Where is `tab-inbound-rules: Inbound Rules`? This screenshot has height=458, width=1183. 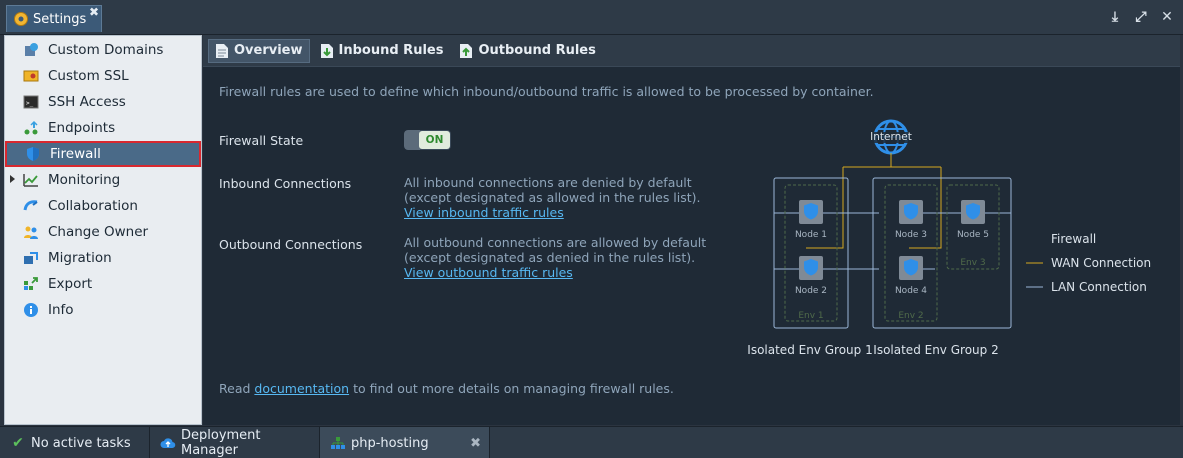 tab-inbound-rules: Inbound Rules is located at coordinates (382, 51).